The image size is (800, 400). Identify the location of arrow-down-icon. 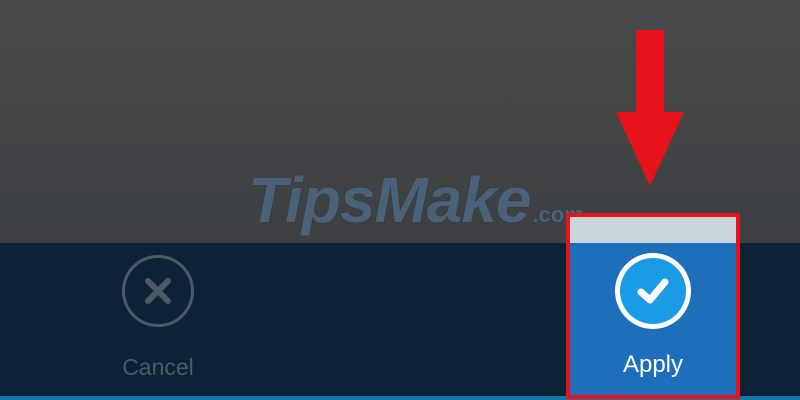
(650, 111).